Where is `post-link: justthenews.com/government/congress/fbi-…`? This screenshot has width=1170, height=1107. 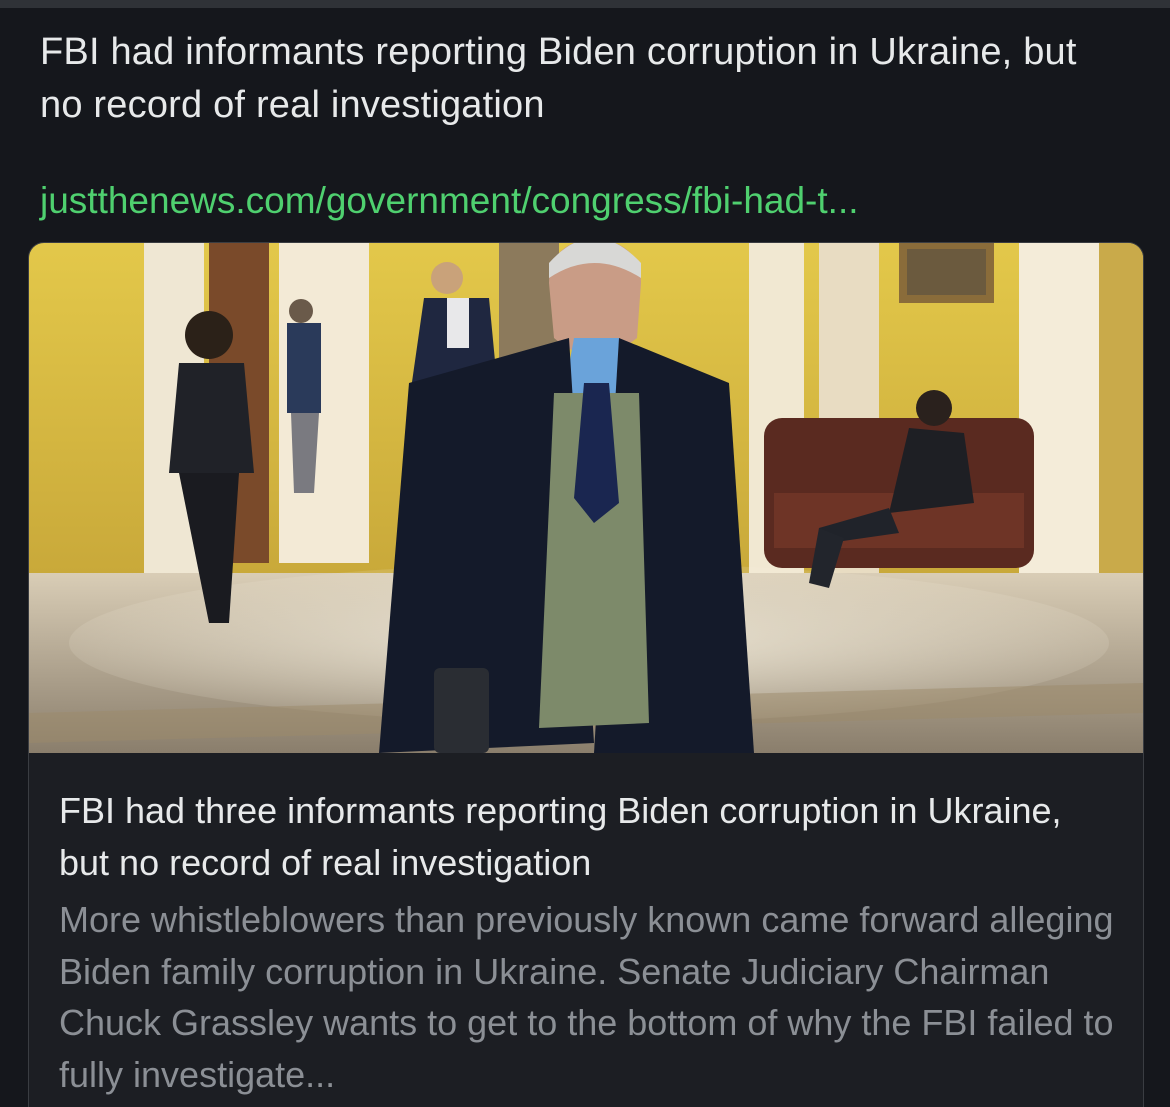
post-link: justthenews.com/government/congress/fbi-… is located at coordinates (449, 201).